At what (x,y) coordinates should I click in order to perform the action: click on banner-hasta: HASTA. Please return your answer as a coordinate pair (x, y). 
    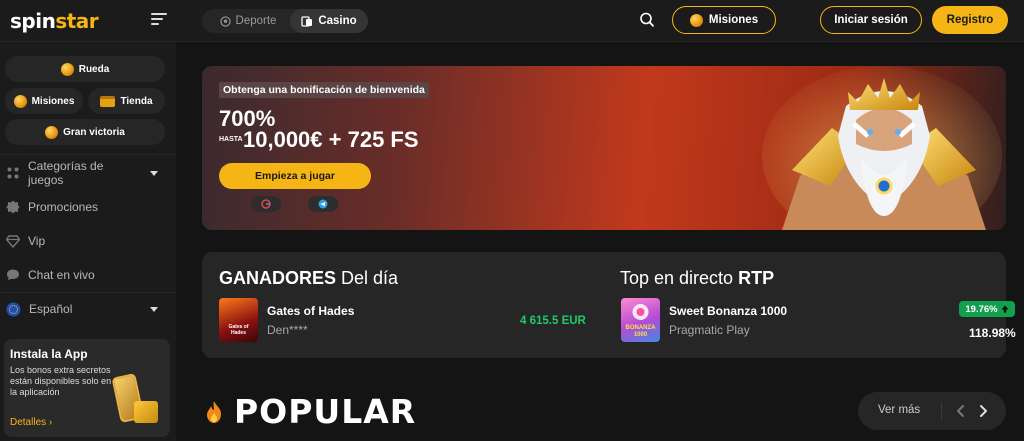
    Looking at the image, I should click on (231, 139).